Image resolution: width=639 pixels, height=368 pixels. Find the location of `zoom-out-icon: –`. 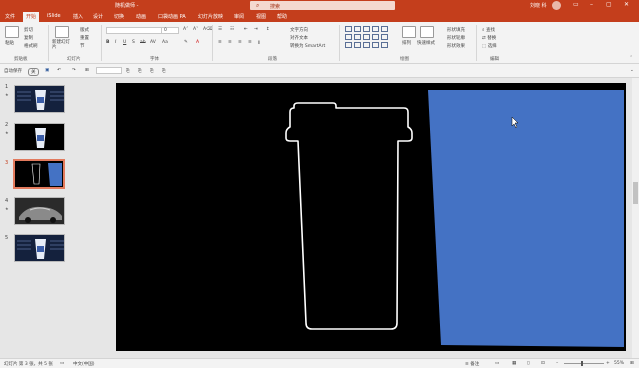

zoom-out-icon: – is located at coordinates (557, 363).